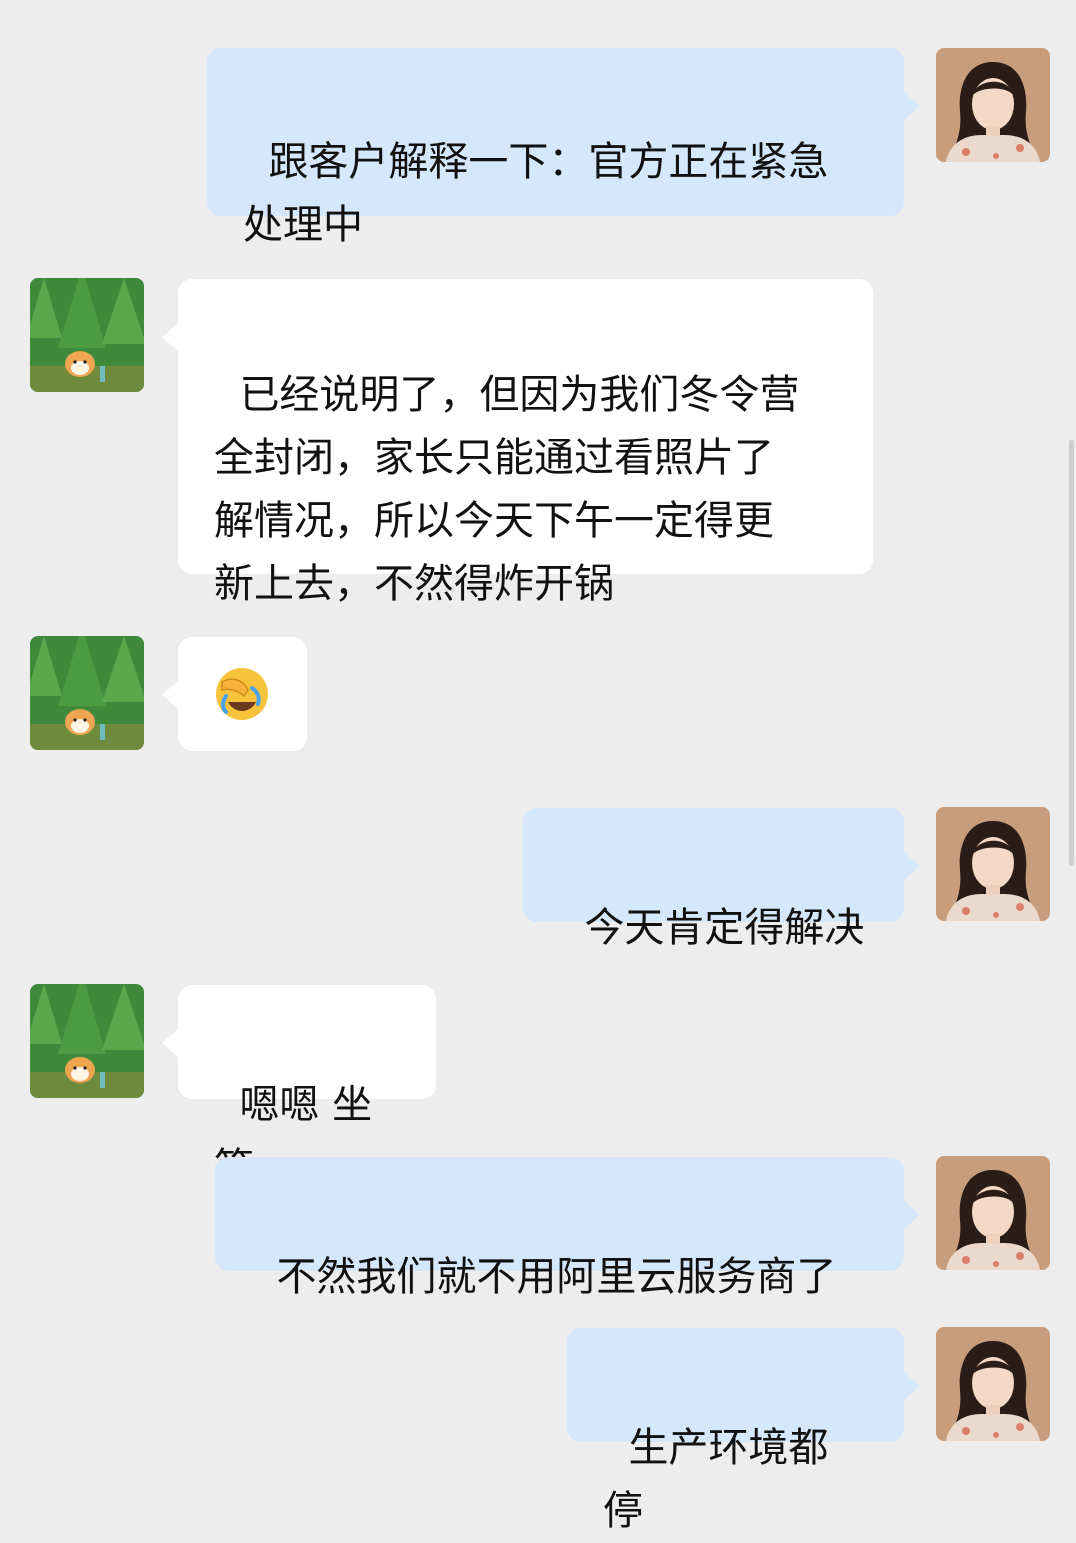 Image resolution: width=1076 pixels, height=1543 pixels. What do you see at coordinates (724, 928) in the screenshot?
I see `message-text: 今天肯定得解决` at bounding box center [724, 928].